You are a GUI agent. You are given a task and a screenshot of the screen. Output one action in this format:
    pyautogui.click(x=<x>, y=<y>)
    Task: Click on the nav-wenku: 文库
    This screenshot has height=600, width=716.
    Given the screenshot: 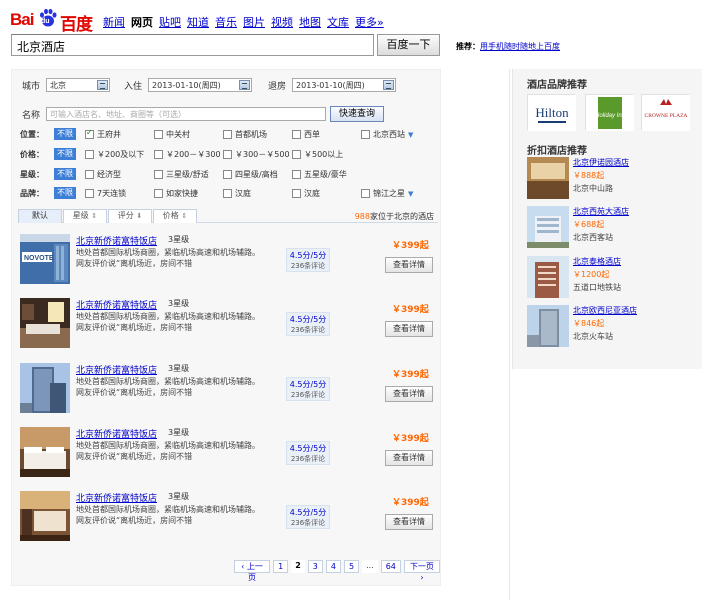 What is the action you would take?
    pyautogui.click(x=338, y=22)
    